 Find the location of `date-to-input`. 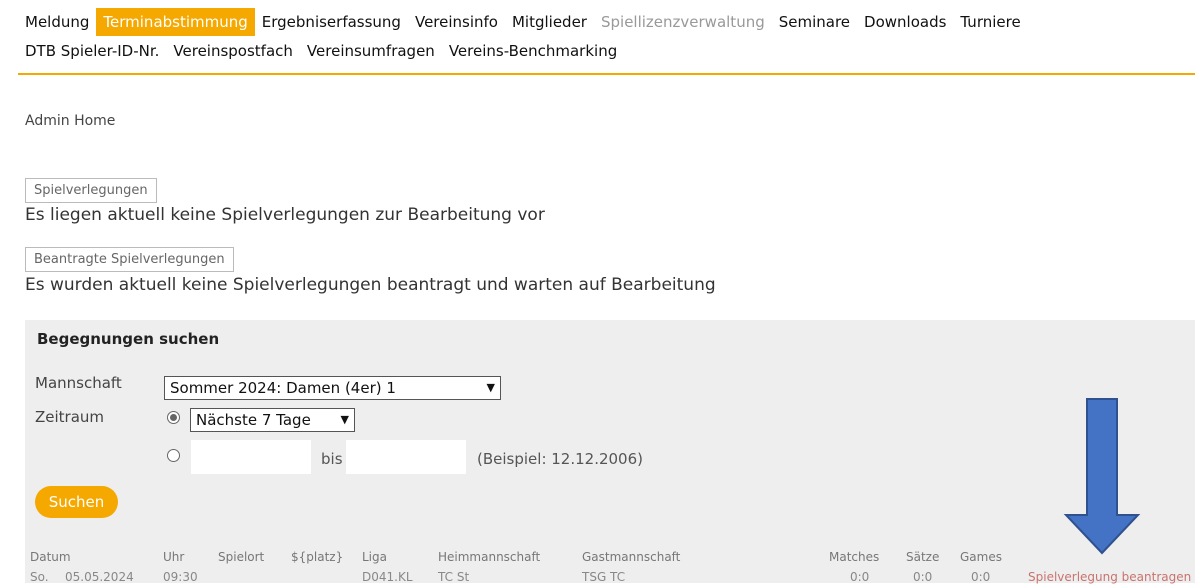

date-to-input is located at coordinates (406, 457).